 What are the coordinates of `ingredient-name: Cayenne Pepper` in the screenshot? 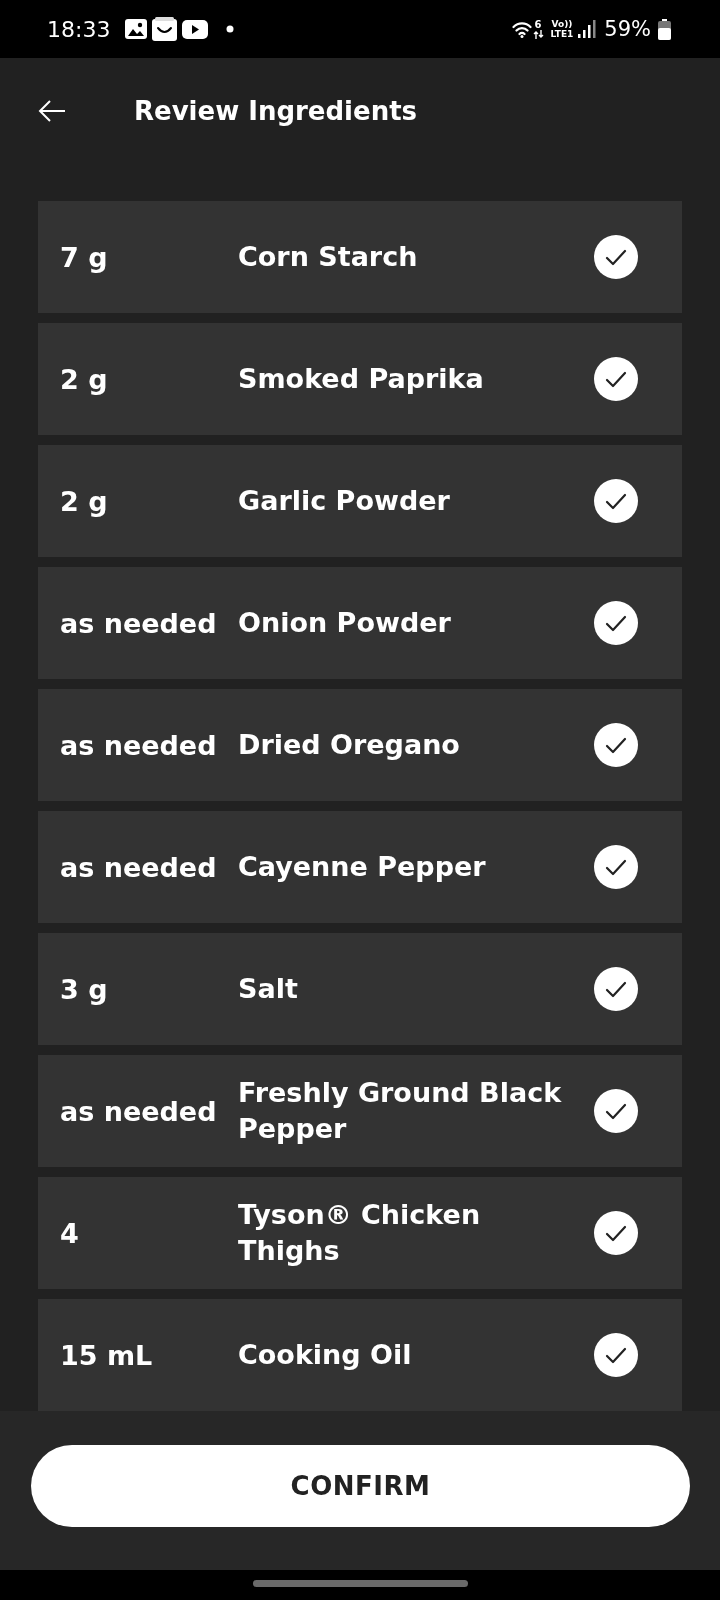 It's located at (362, 867).